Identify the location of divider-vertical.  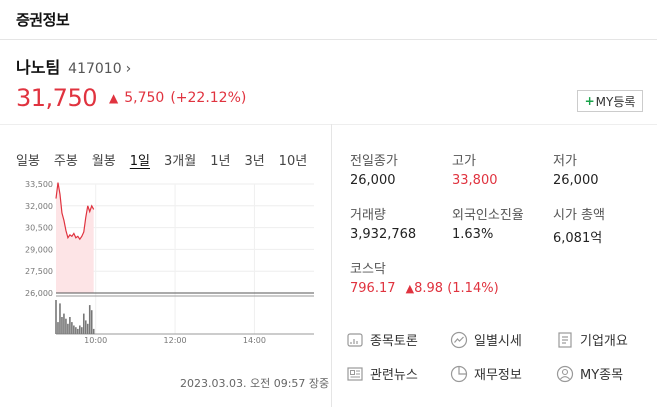
(331, 265).